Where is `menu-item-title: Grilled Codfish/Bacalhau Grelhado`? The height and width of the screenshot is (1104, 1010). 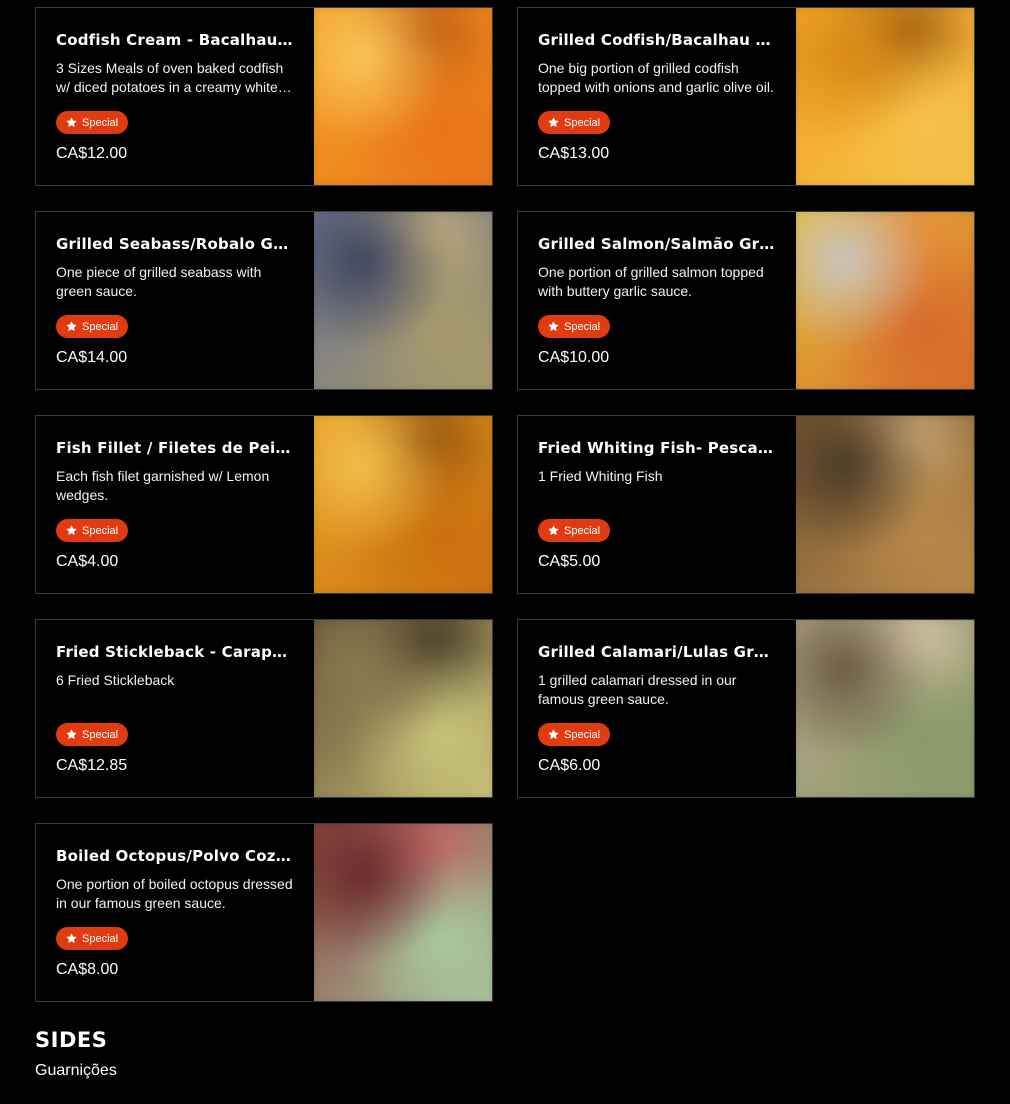
menu-item-title: Grilled Codfish/Bacalhau Grelhado is located at coordinates (657, 40).